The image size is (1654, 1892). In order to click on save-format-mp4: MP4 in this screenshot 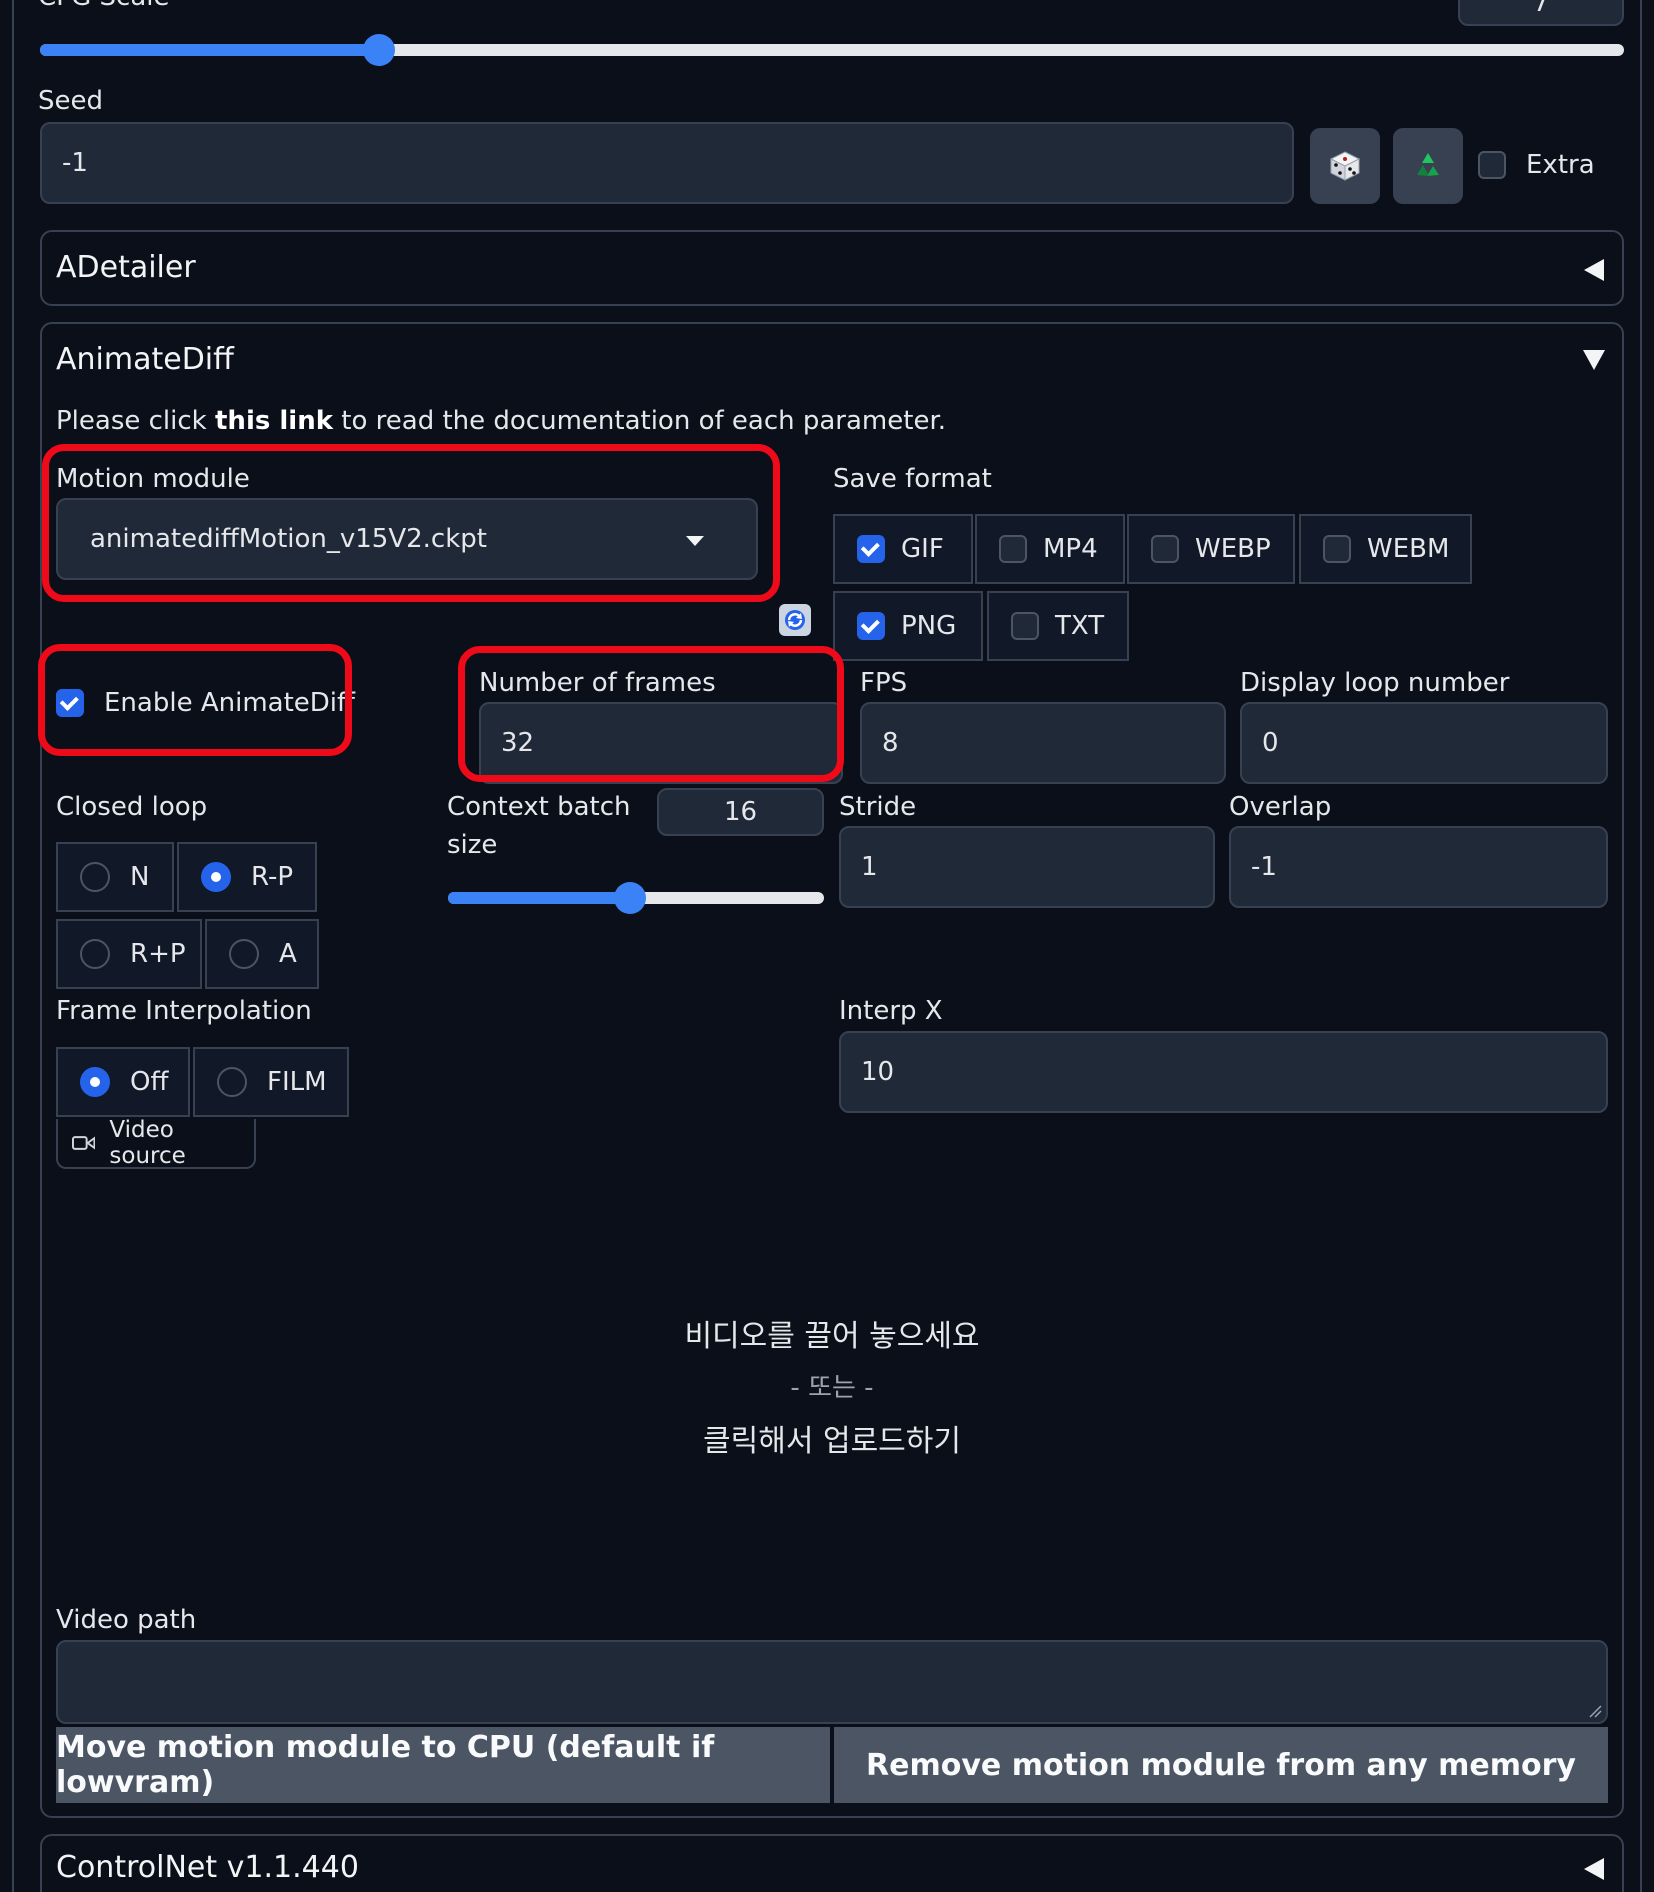, I will do `click(1050, 549)`.